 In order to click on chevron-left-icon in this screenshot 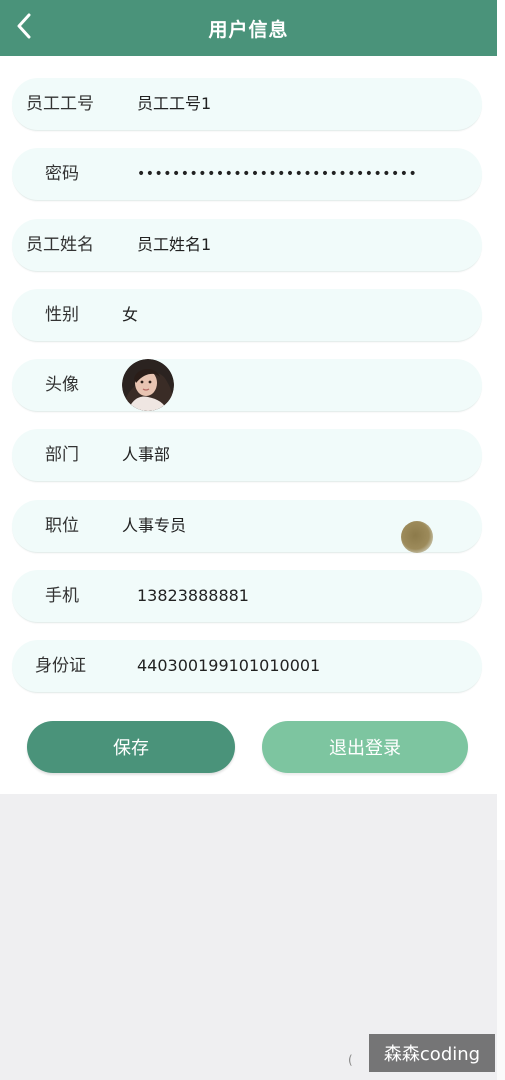, I will do `click(24, 26)`.